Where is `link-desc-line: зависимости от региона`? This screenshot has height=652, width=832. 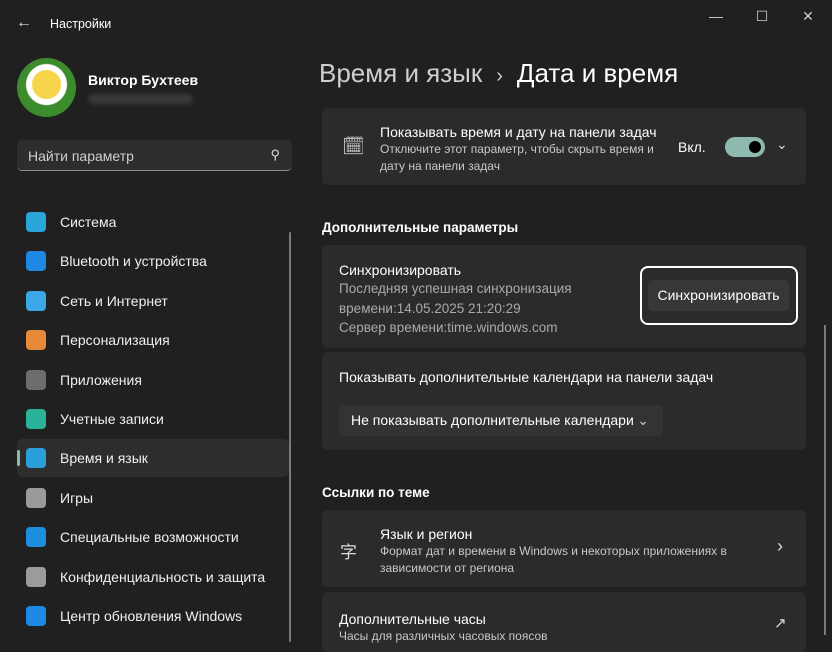
link-desc-line: зависимости от региона is located at coordinates (447, 568).